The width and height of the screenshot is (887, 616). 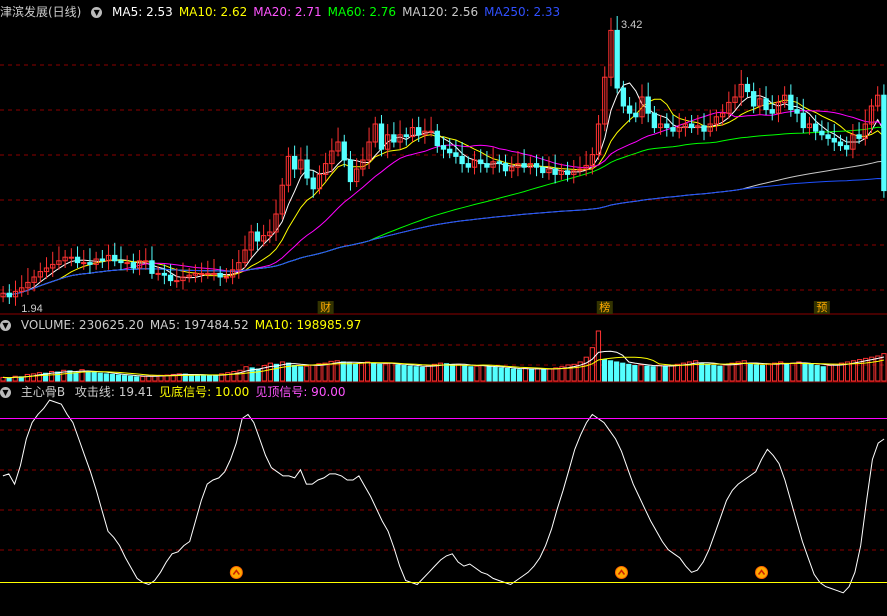 I want to click on legend-item: MA60: 2.76, so click(x=362, y=12).